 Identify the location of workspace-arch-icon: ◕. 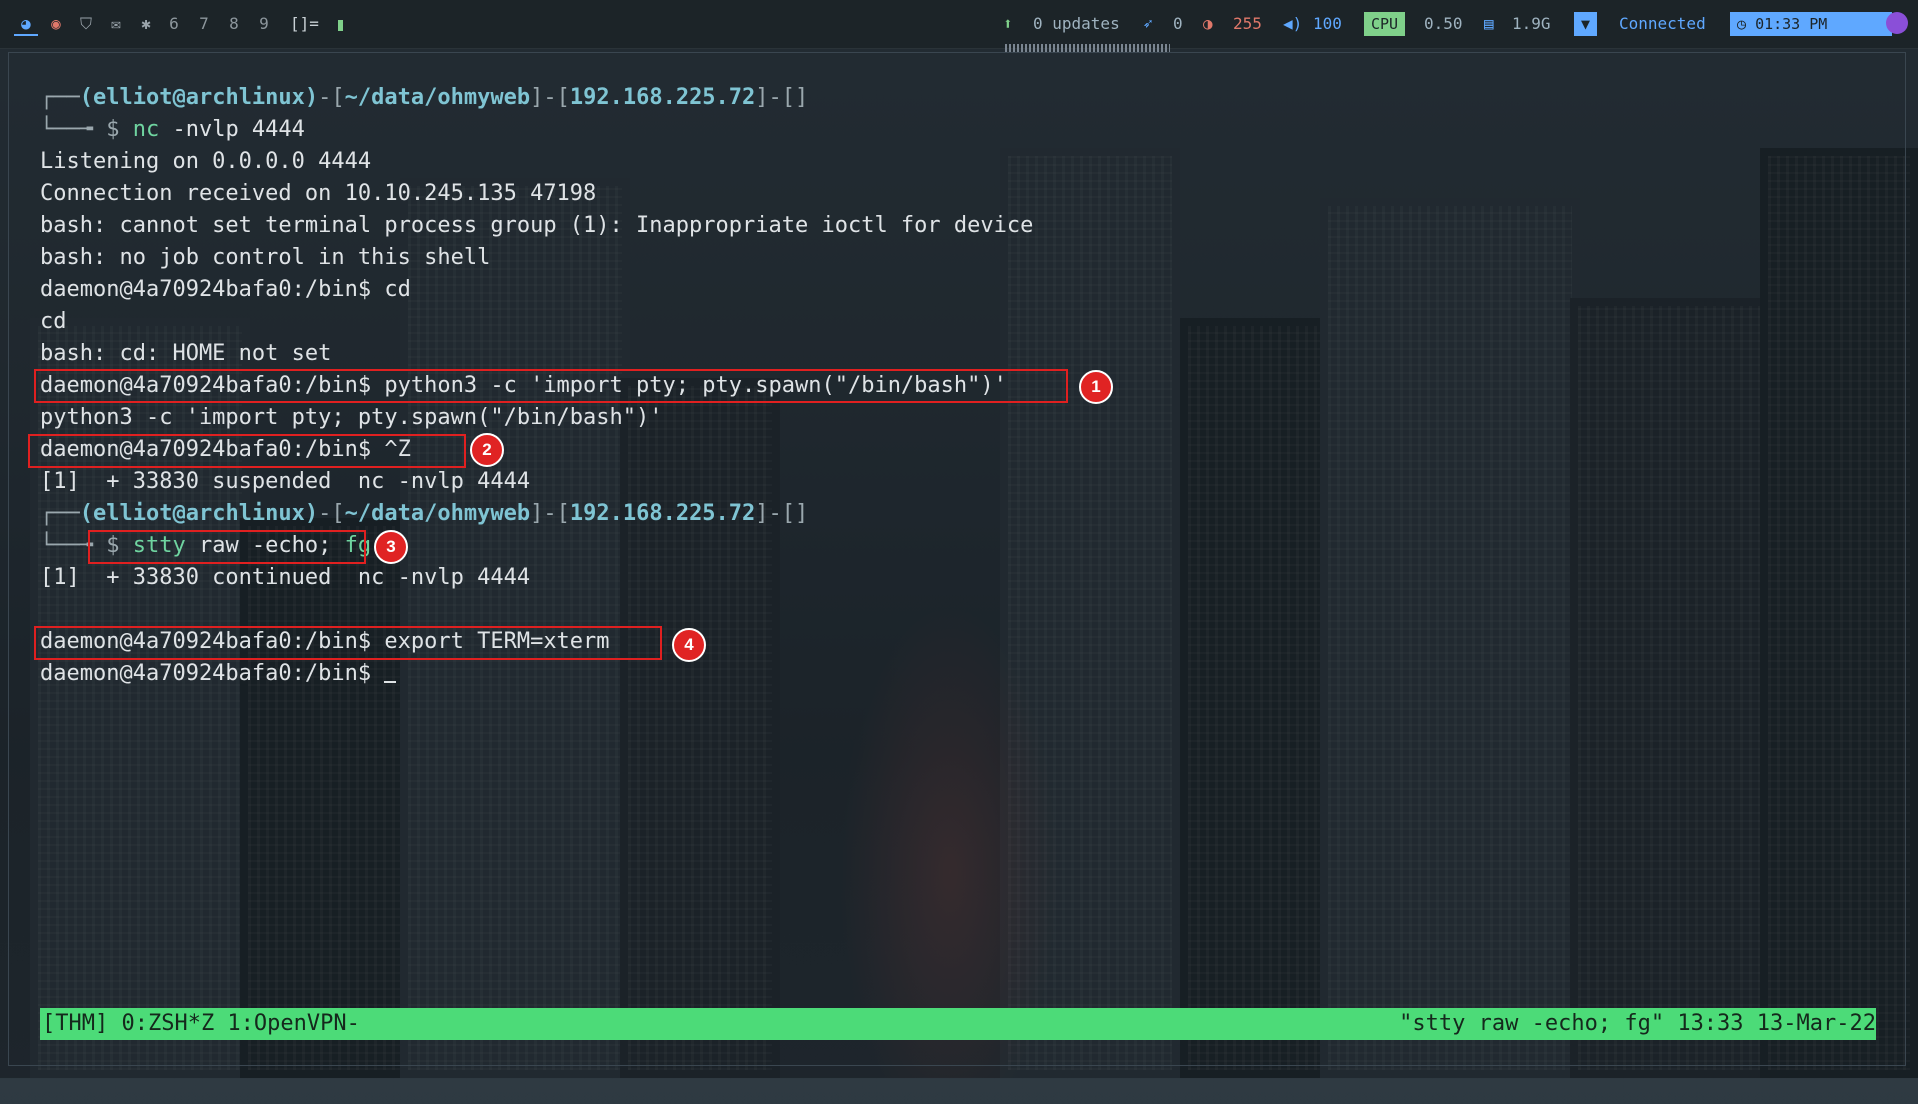
(26, 25).